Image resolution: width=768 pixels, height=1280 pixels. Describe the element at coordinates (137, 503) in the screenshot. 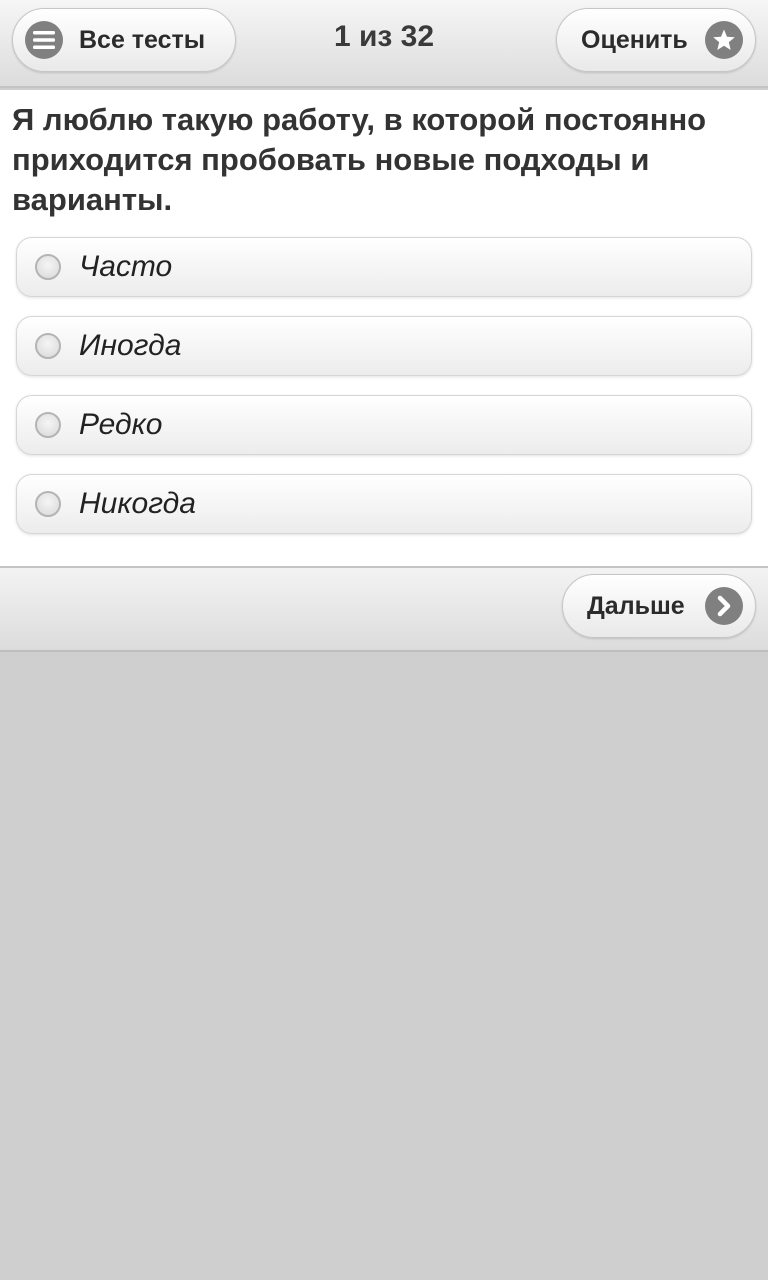

I see `answer-label: Никогда` at that location.